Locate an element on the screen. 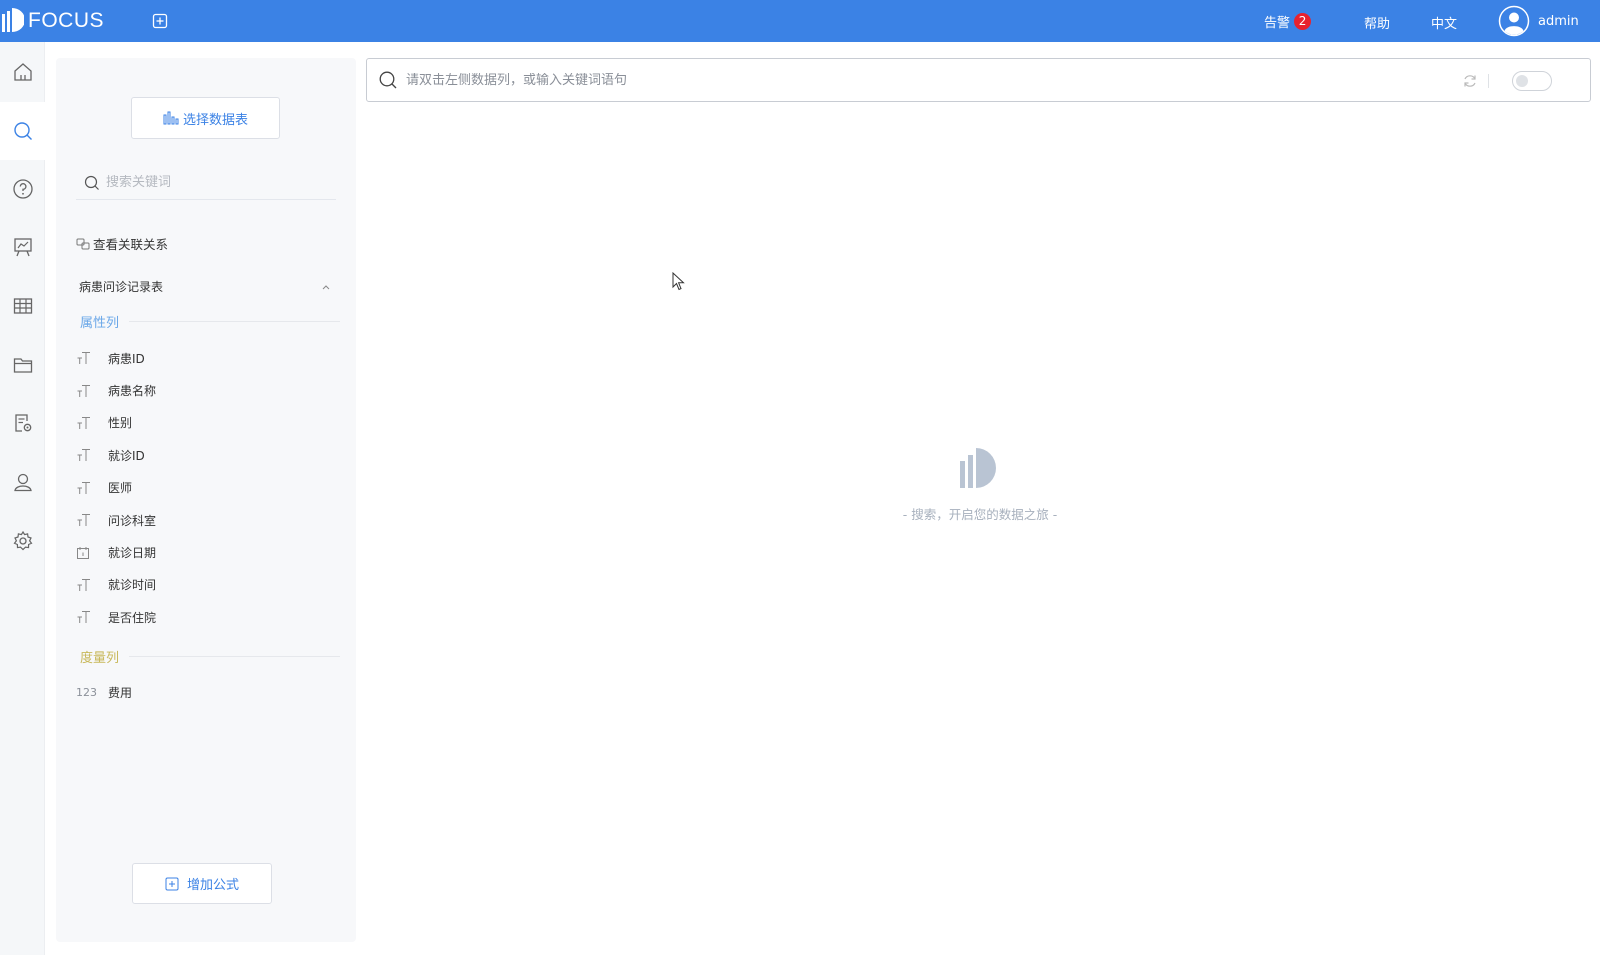 This screenshot has height=955, width=1600. nav-home is located at coordinates (22, 72).